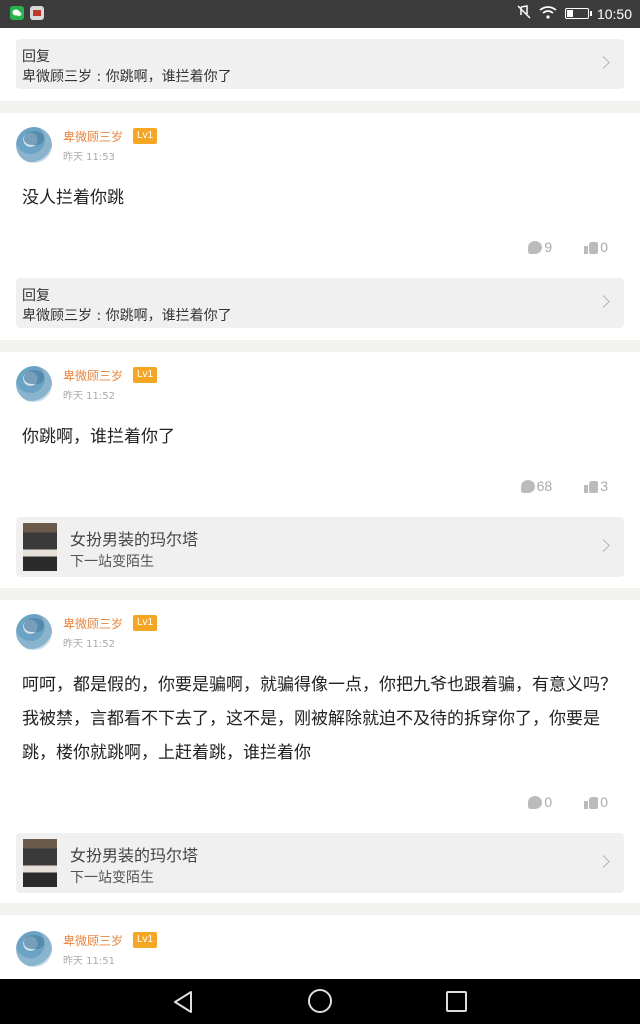  Describe the element at coordinates (578, 13) in the screenshot. I see `battery-icon` at that location.